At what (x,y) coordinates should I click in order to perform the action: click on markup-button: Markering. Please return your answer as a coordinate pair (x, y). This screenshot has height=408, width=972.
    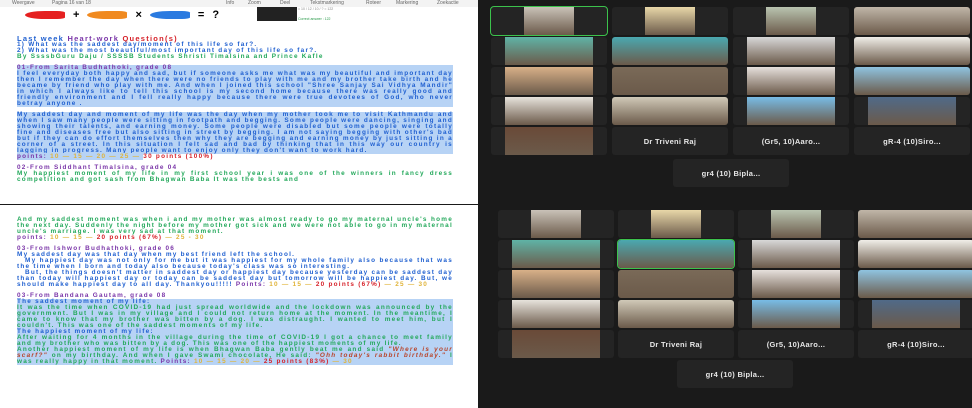
    Looking at the image, I should click on (407, 3).